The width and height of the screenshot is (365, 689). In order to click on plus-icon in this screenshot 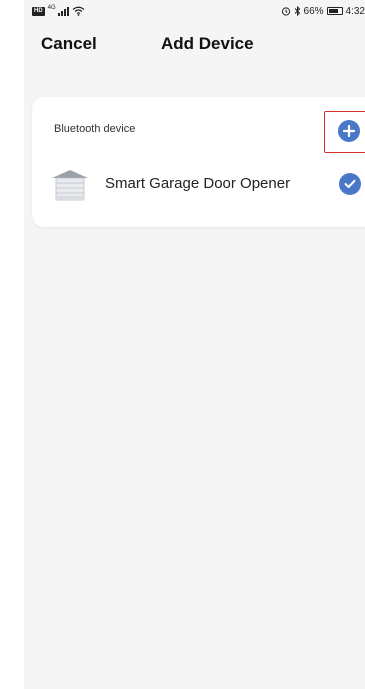, I will do `click(349, 131)`.